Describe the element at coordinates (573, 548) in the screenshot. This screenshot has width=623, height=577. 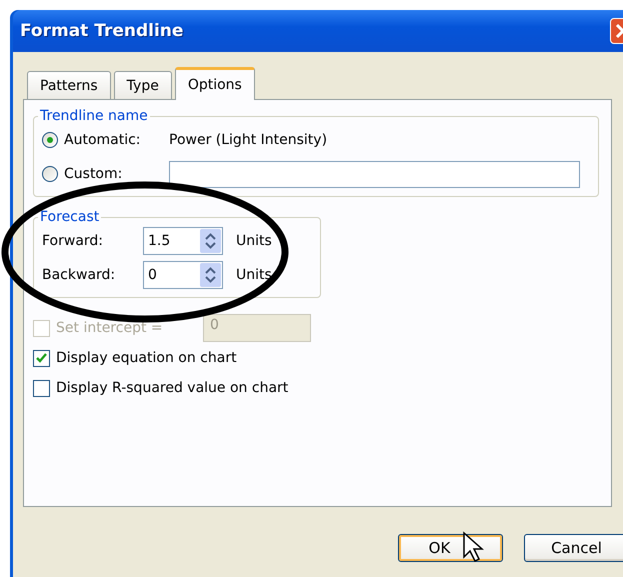
I see `dialog-button: Cancel` at that location.